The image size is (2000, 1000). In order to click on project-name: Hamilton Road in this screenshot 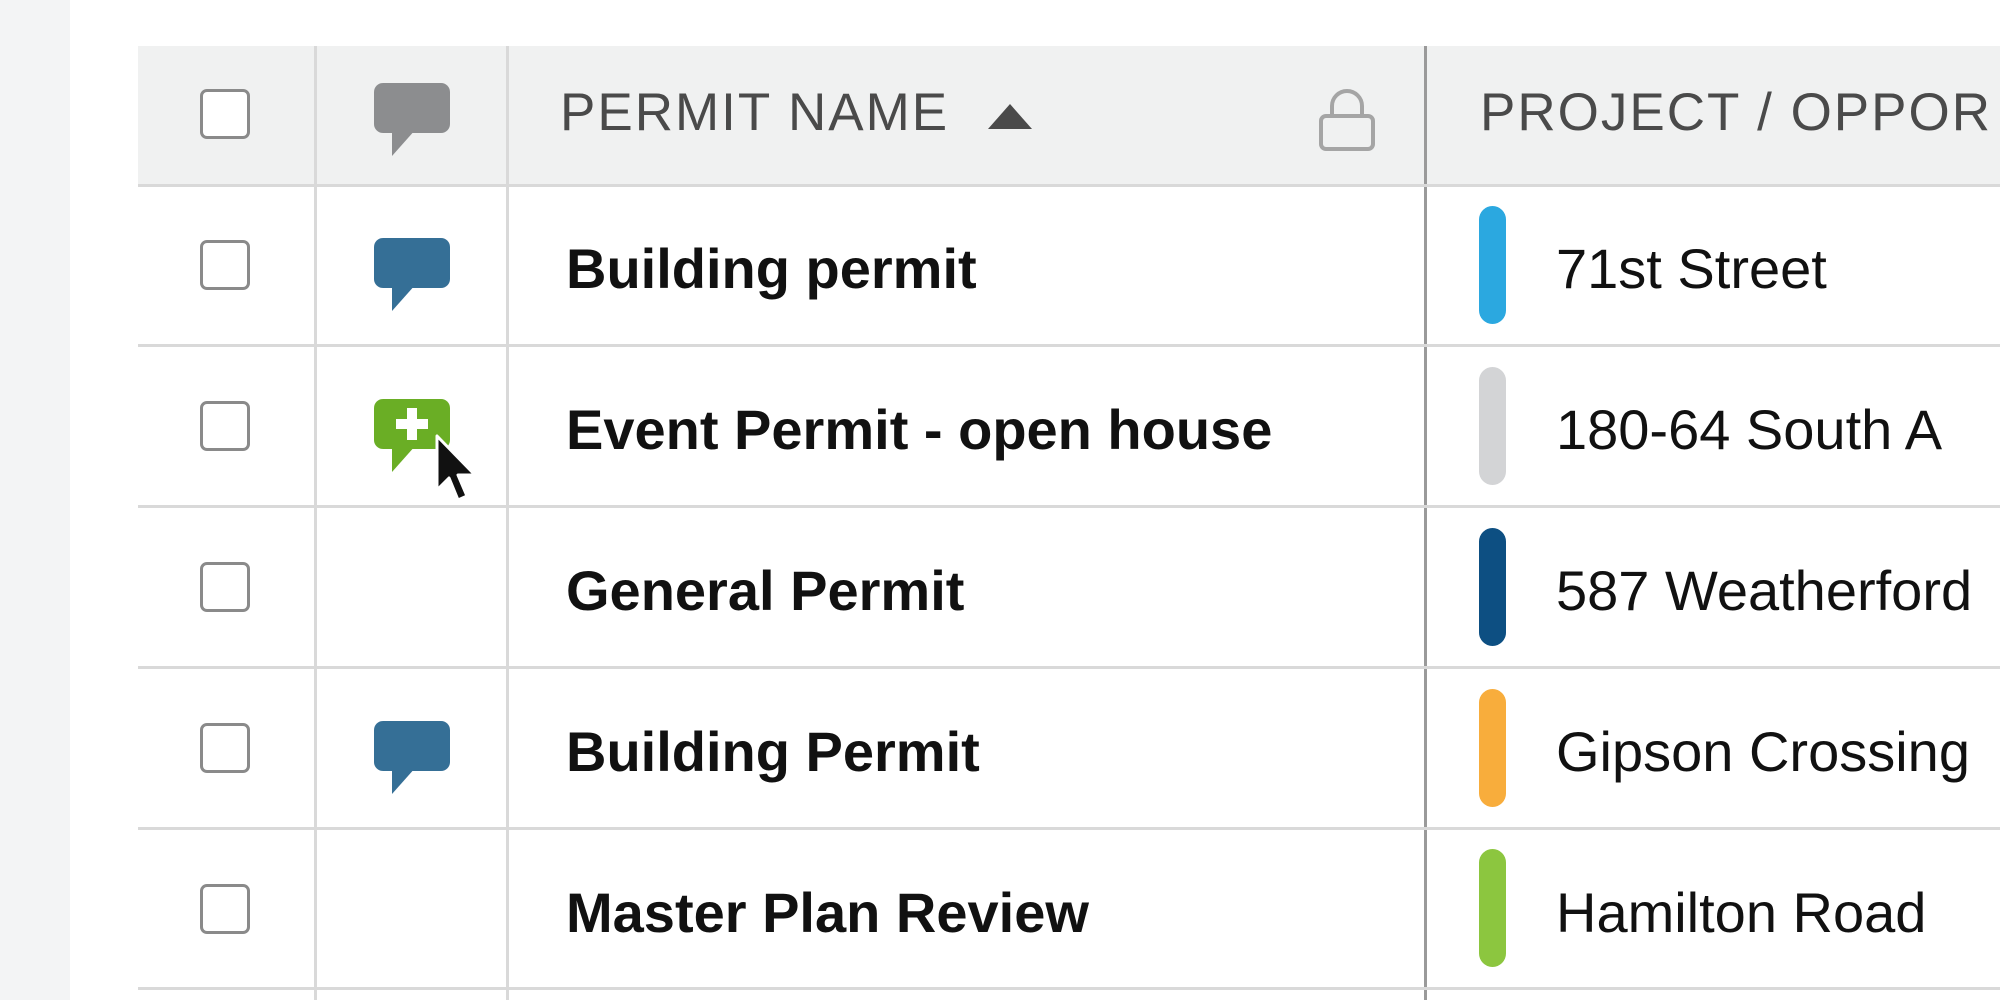, I will do `click(1741, 912)`.